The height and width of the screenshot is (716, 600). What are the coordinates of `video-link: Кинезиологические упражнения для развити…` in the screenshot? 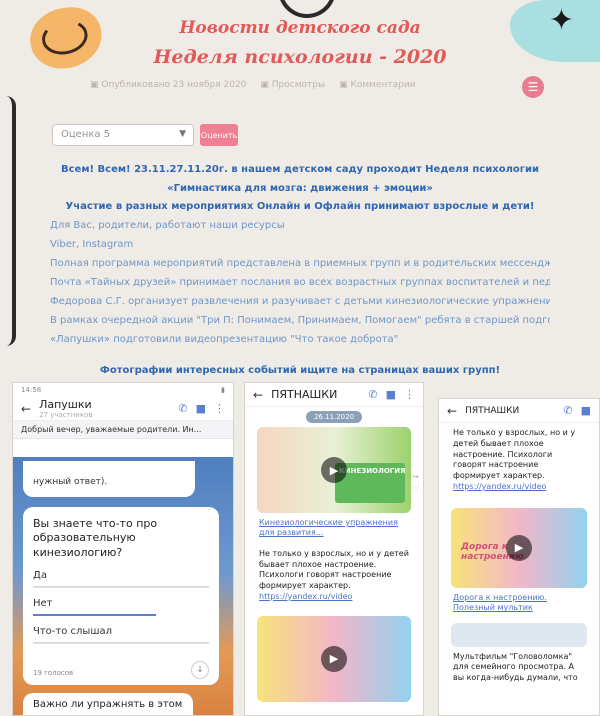 It's located at (334, 528).